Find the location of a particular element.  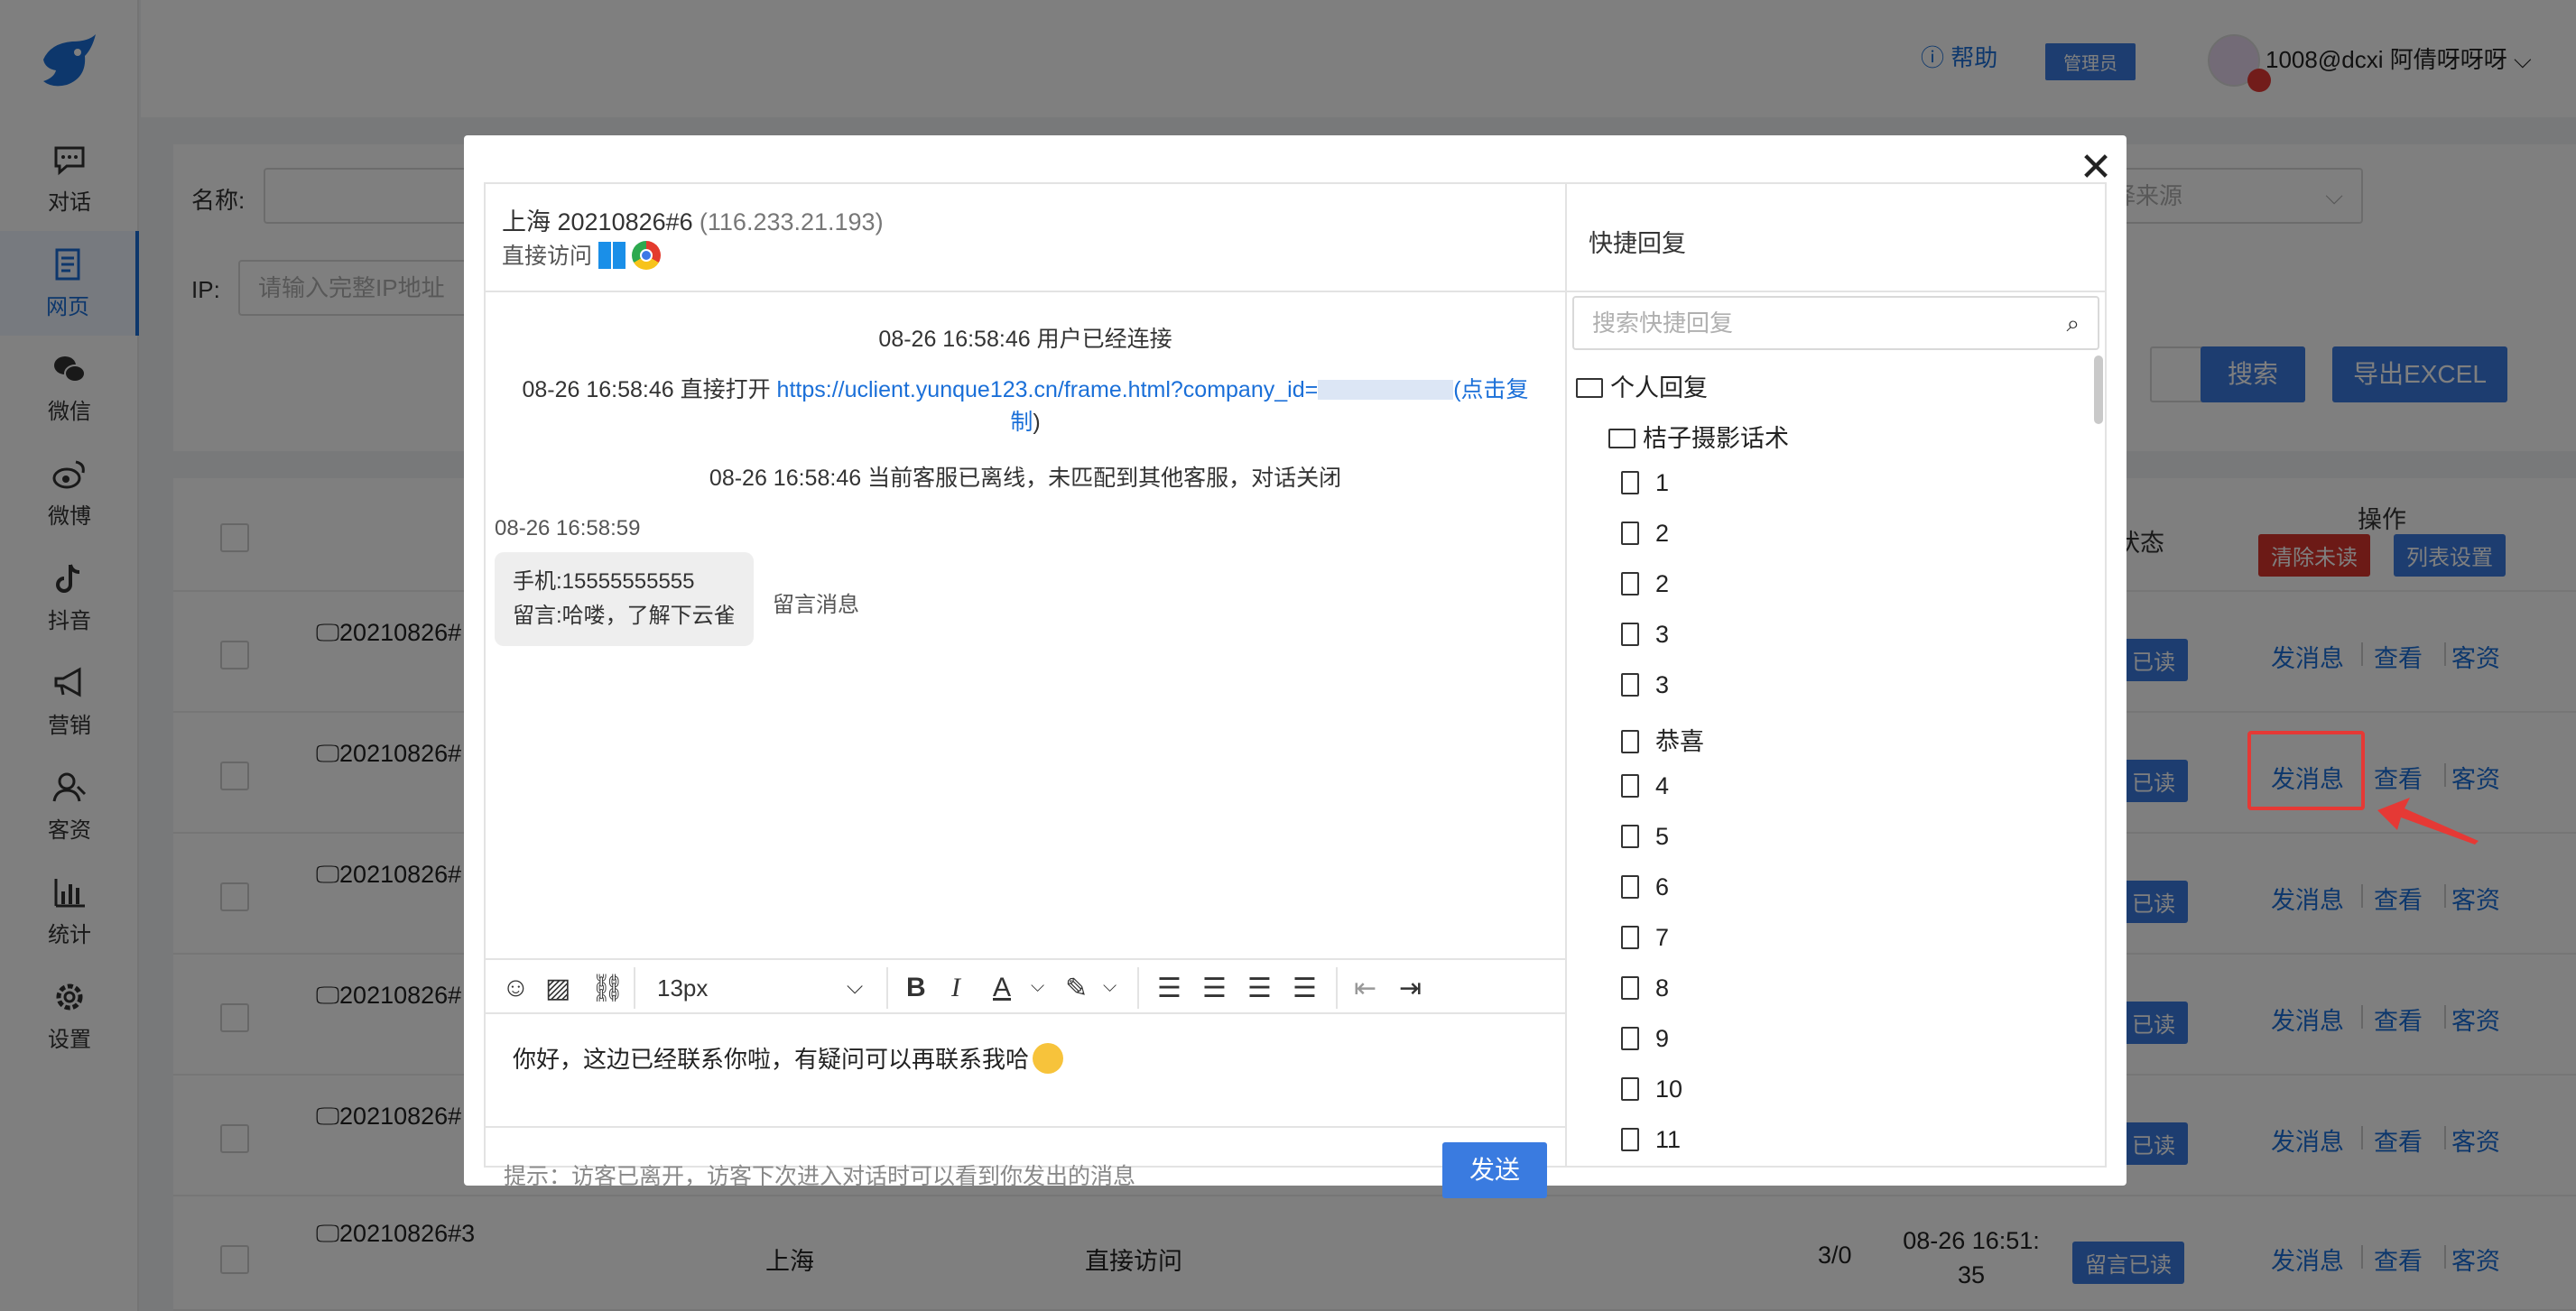

emoji-icon: ☺ is located at coordinates (516, 988).